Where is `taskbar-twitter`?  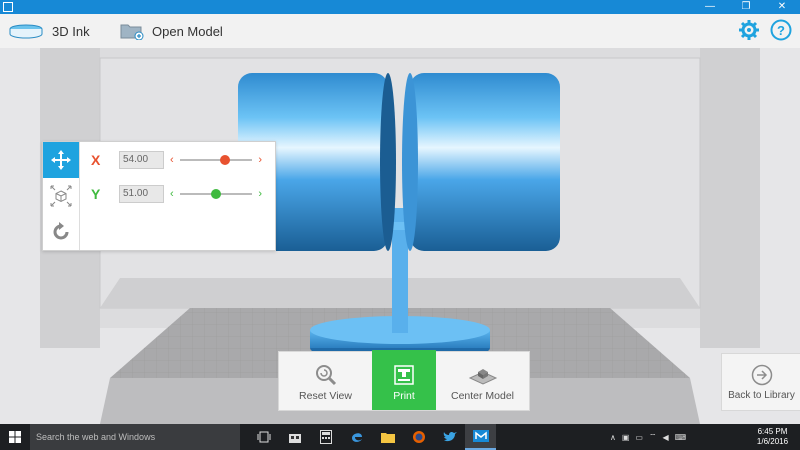 taskbar-twitter is located at coordinates (449, 437).